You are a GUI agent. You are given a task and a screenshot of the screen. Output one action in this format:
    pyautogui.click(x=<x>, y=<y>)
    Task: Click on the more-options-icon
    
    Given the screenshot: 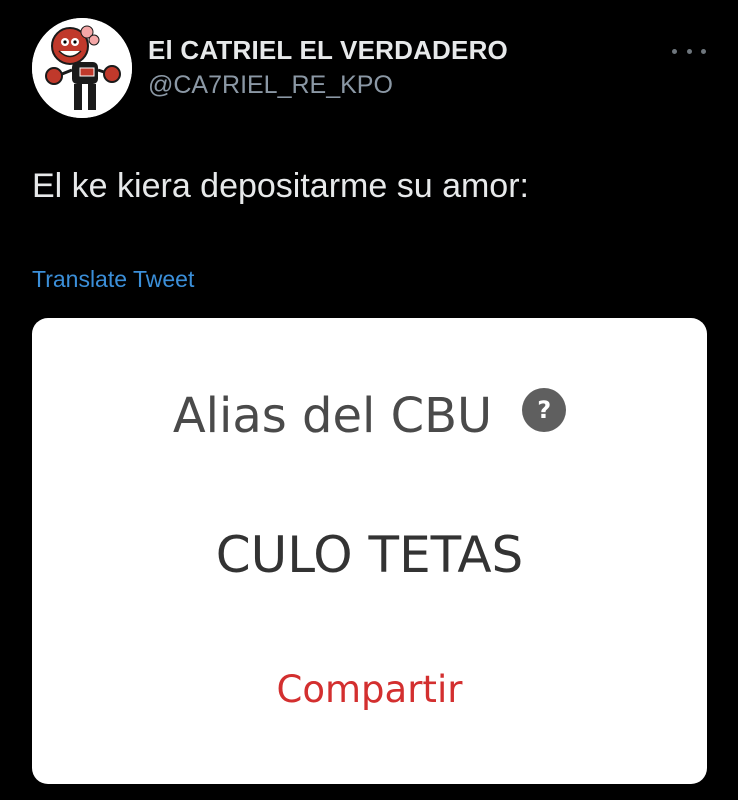 What is the action you would take?
    pyautogui.click(x=689, y=51)
    